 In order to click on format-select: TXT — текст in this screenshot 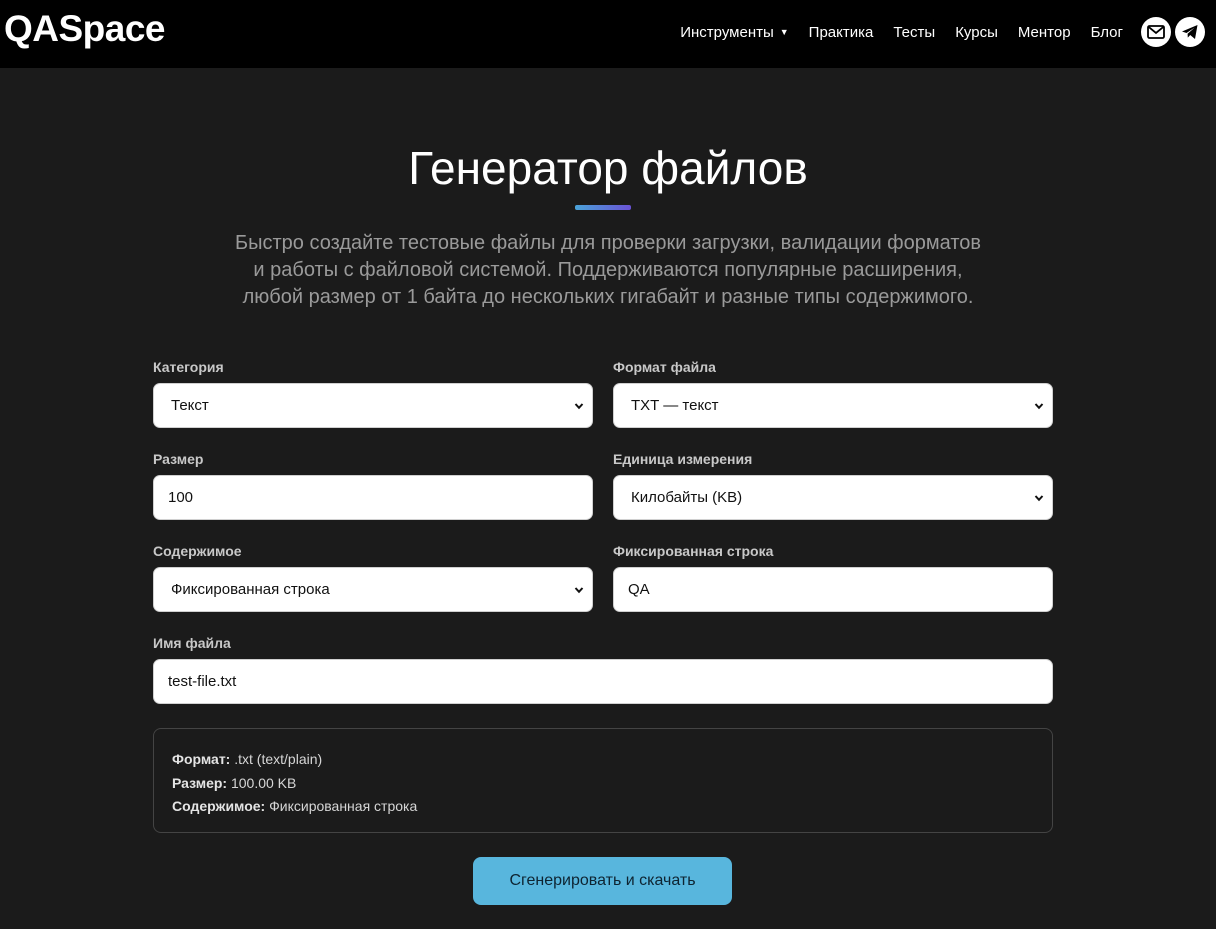, I will do `click(833, 405)`.